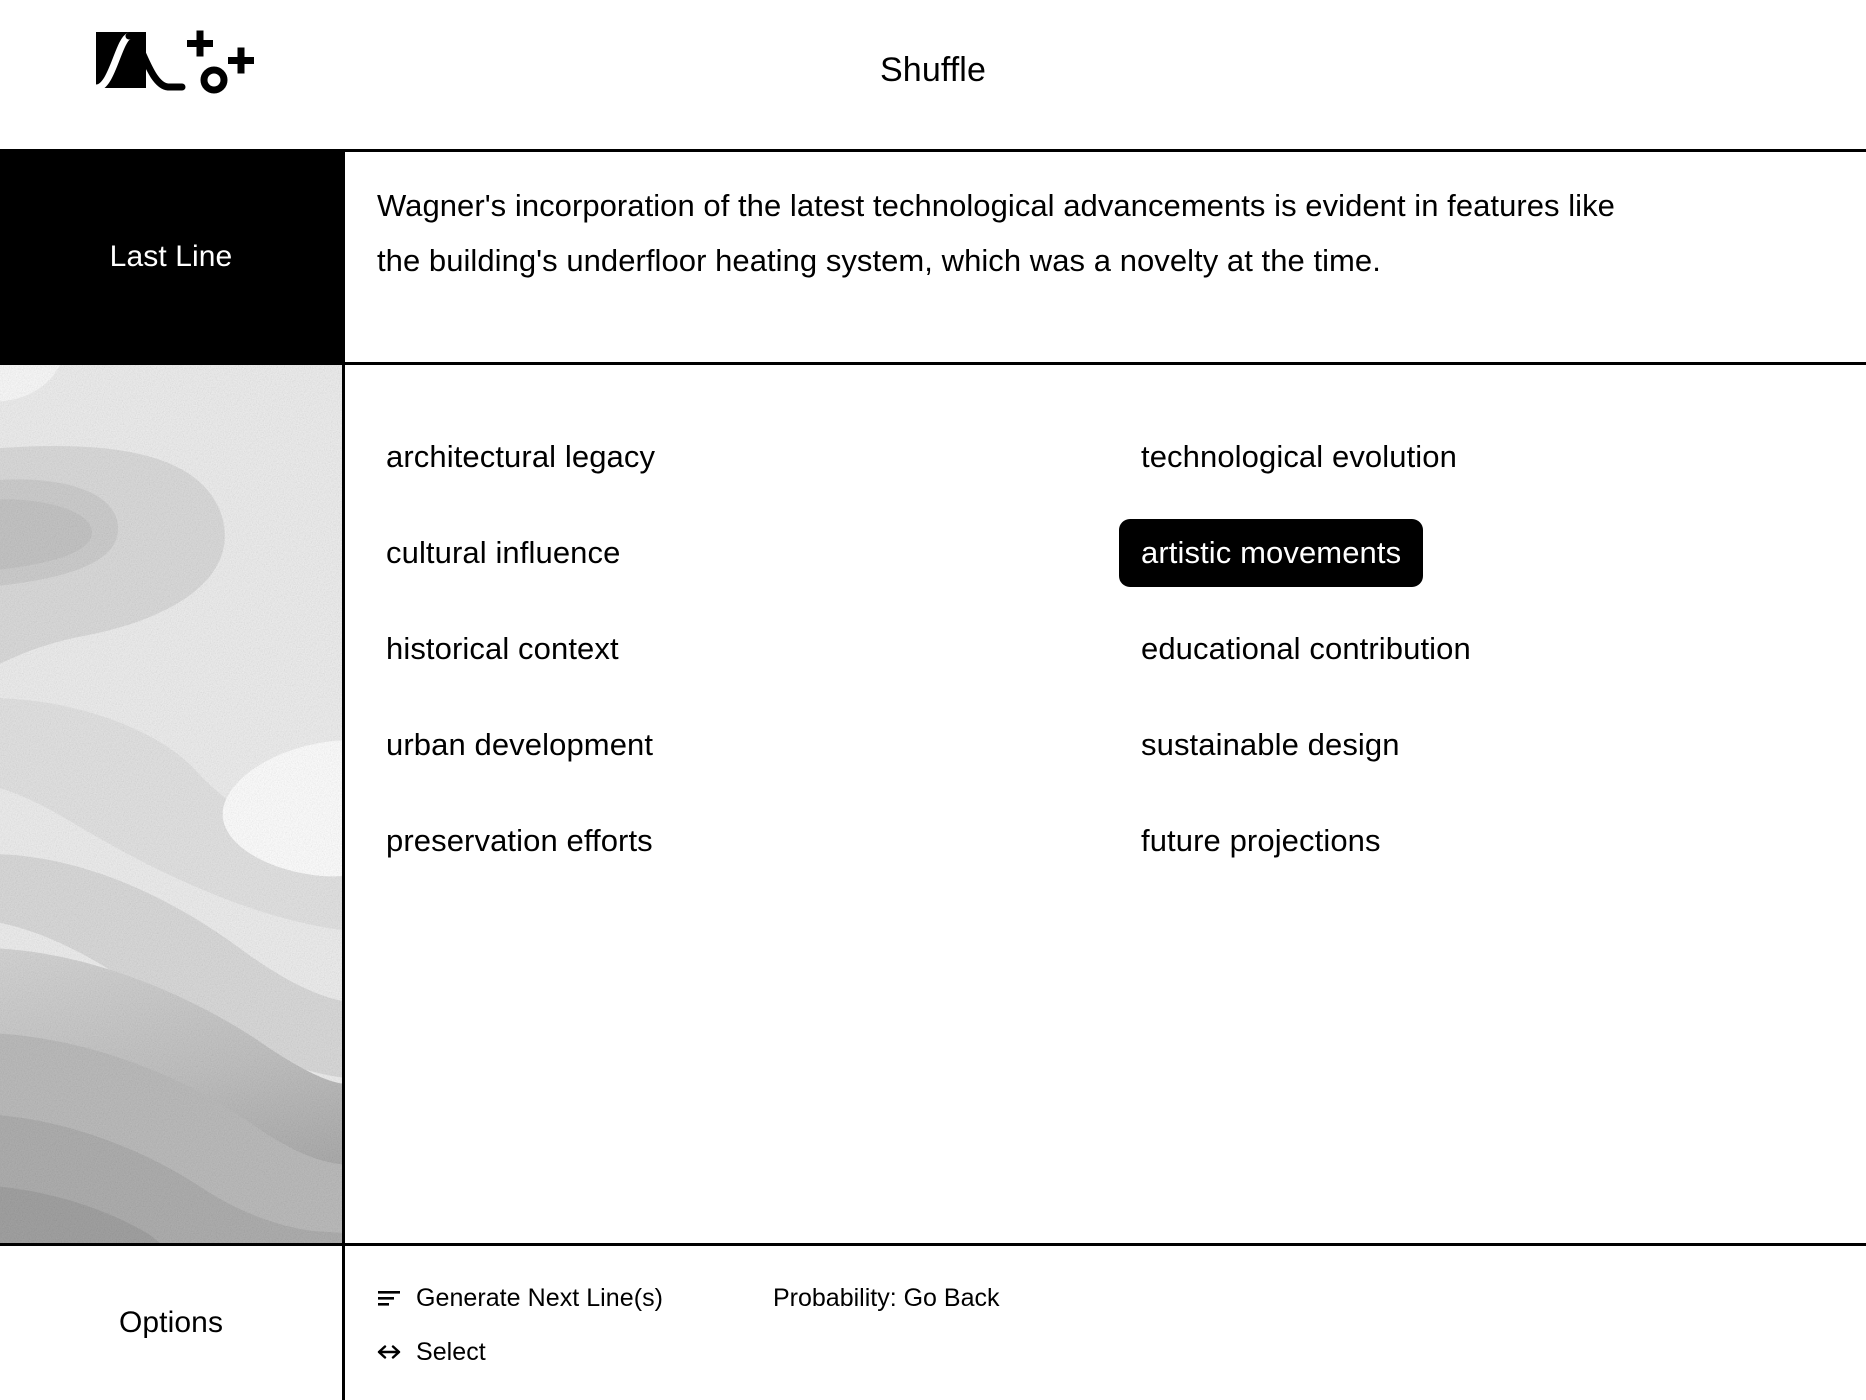  What do you see at coordinates (520, 744) in the screenshot?
I see `option-label: urban development` at bounding box center [520, 744].